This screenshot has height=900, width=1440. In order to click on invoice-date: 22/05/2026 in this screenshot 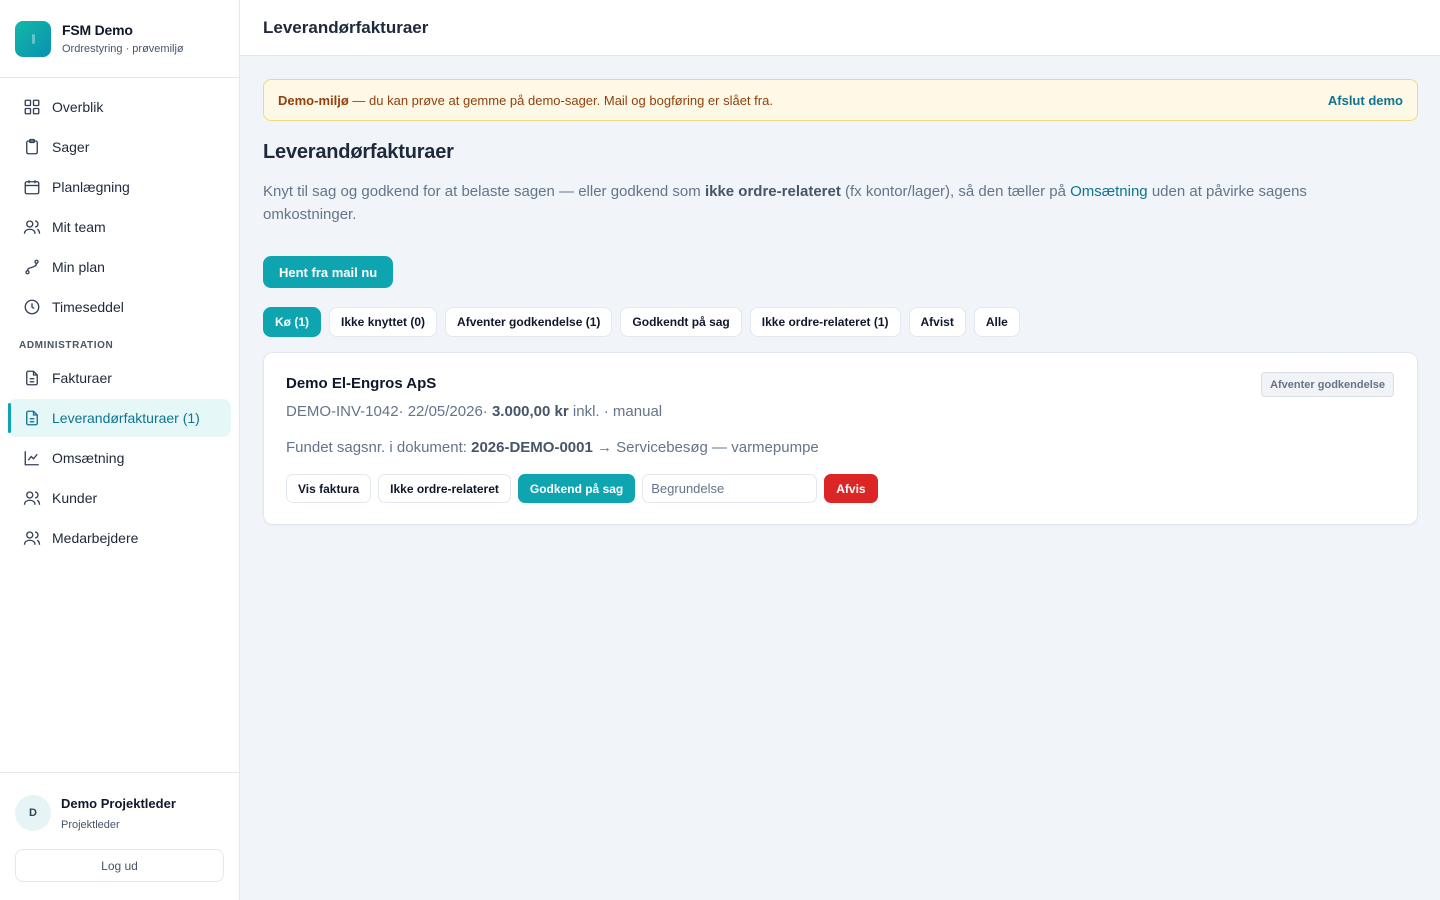, I will do `click(445, 411)`.